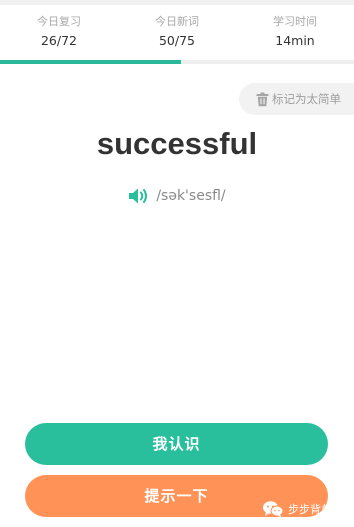 The image size is (354, 527). Describe the element at coordinates (273, 509) in the screenshot. I see `wechat-icon` at that location.